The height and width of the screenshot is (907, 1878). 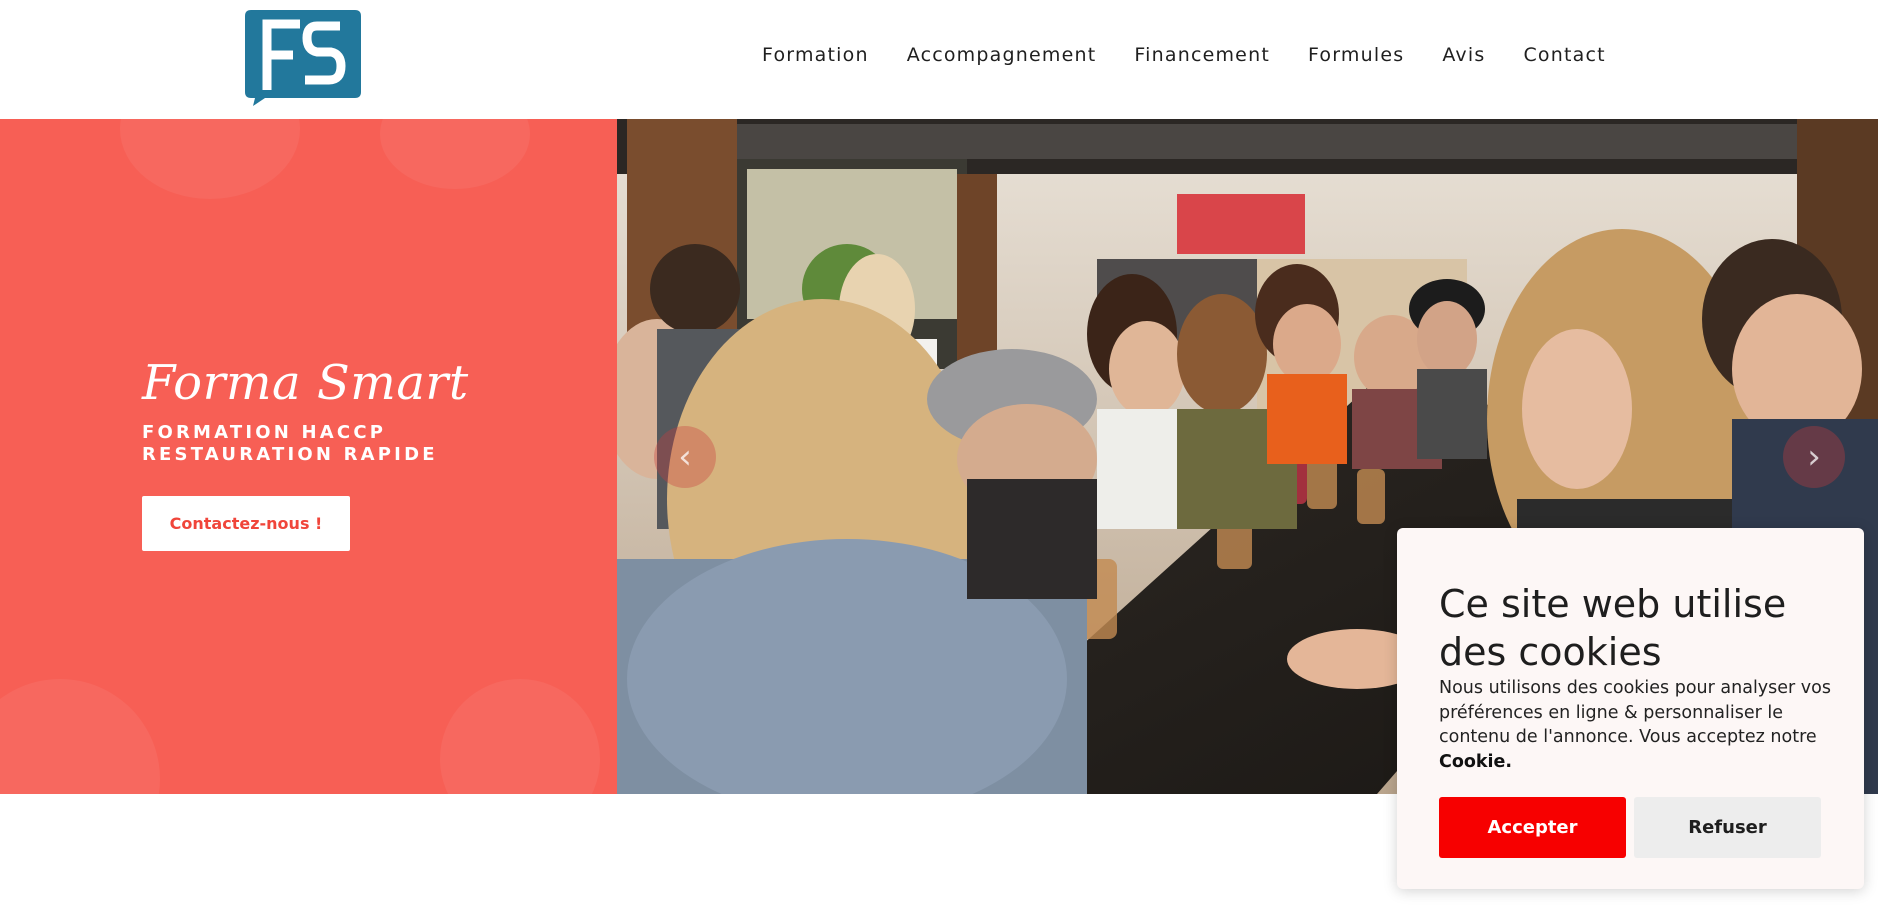 What do you see at coordinates (1613, 628) in the screenshot?
I see `cookie-title: Ce site web utilise des cookies` at bounding box center [1613, 628].